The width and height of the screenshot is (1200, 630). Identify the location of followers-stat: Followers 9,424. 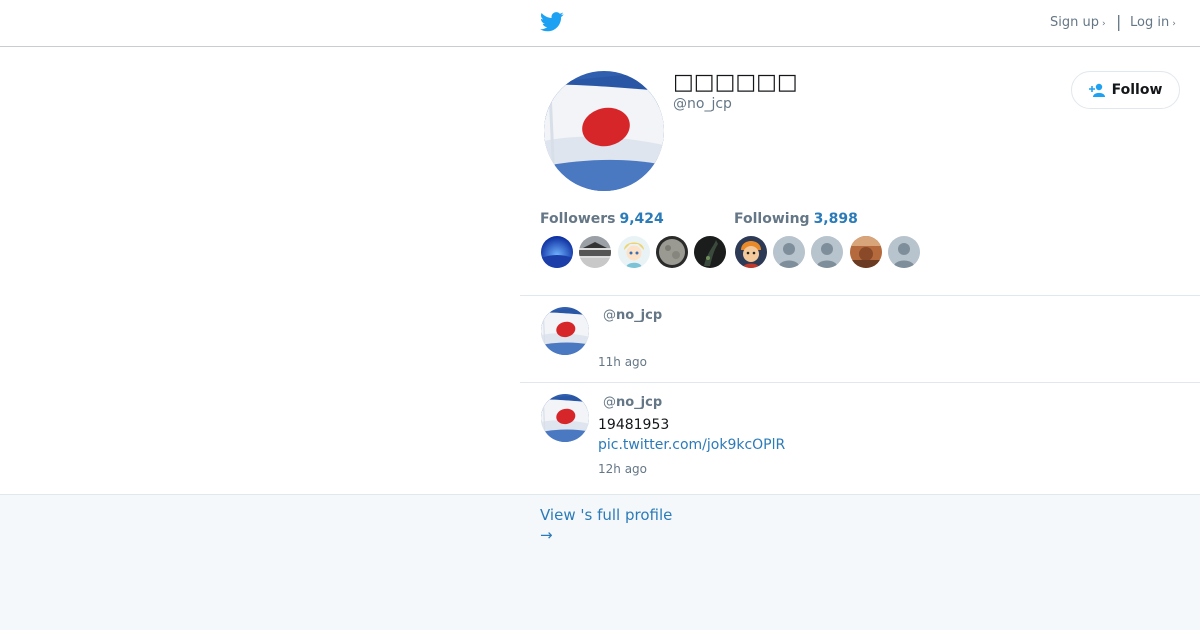
(602, 219).